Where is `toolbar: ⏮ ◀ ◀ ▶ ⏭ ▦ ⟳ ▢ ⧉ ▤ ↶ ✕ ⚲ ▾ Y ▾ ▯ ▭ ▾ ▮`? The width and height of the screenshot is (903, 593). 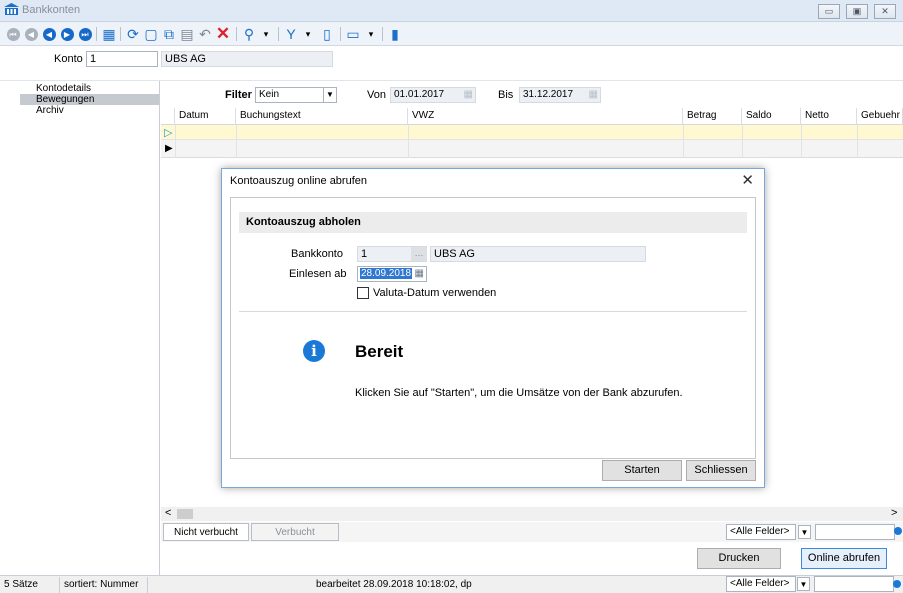 toolbar: ⏮ ◀ ◀ ▶ ⏭ ▦ ⟳ ▢ ⧉ ▤ ↶ ✕ ⚲ ▾ Y ▾ ▯ ▭ ▾ ▮ is located at coordinates (451, 34).